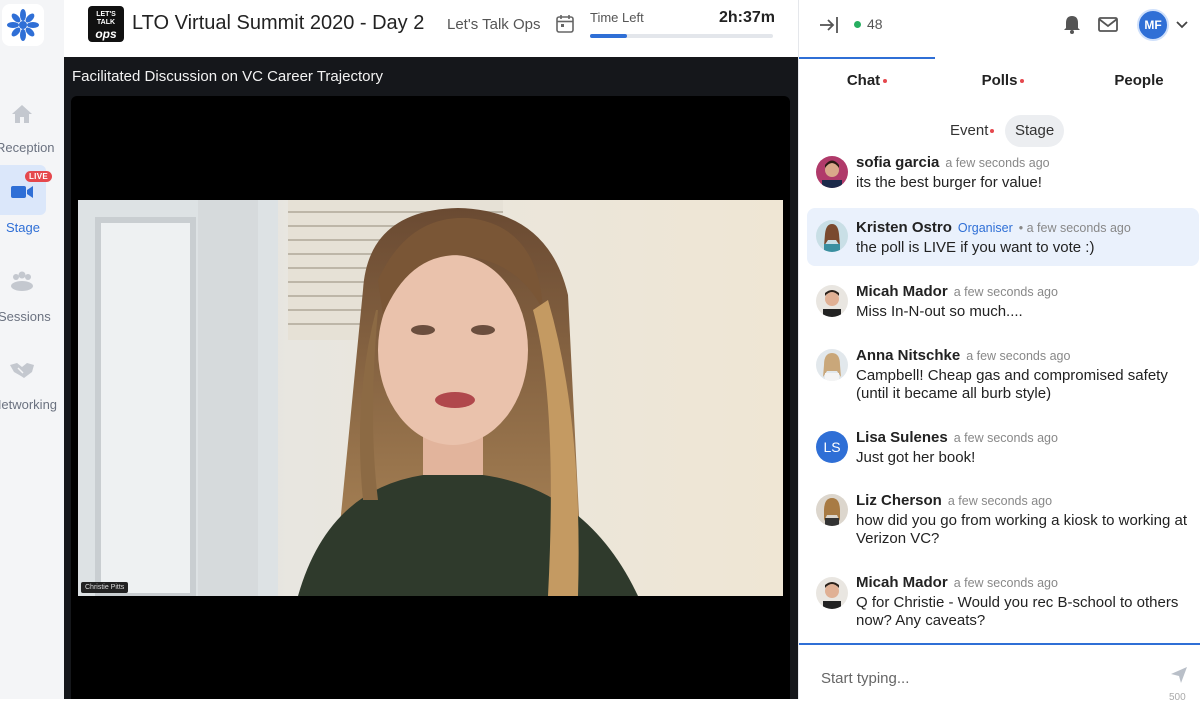  I want to click on tab-label: Chat, so click(863, 80).